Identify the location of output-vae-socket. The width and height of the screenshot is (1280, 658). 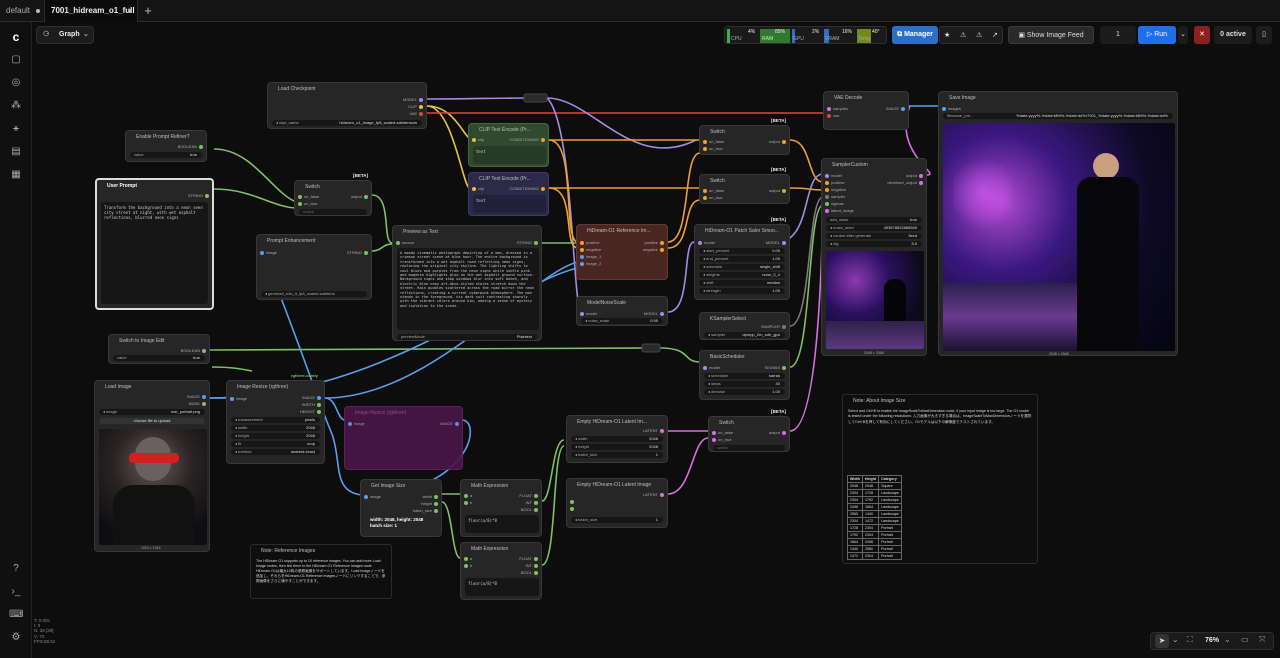
(421, 114).